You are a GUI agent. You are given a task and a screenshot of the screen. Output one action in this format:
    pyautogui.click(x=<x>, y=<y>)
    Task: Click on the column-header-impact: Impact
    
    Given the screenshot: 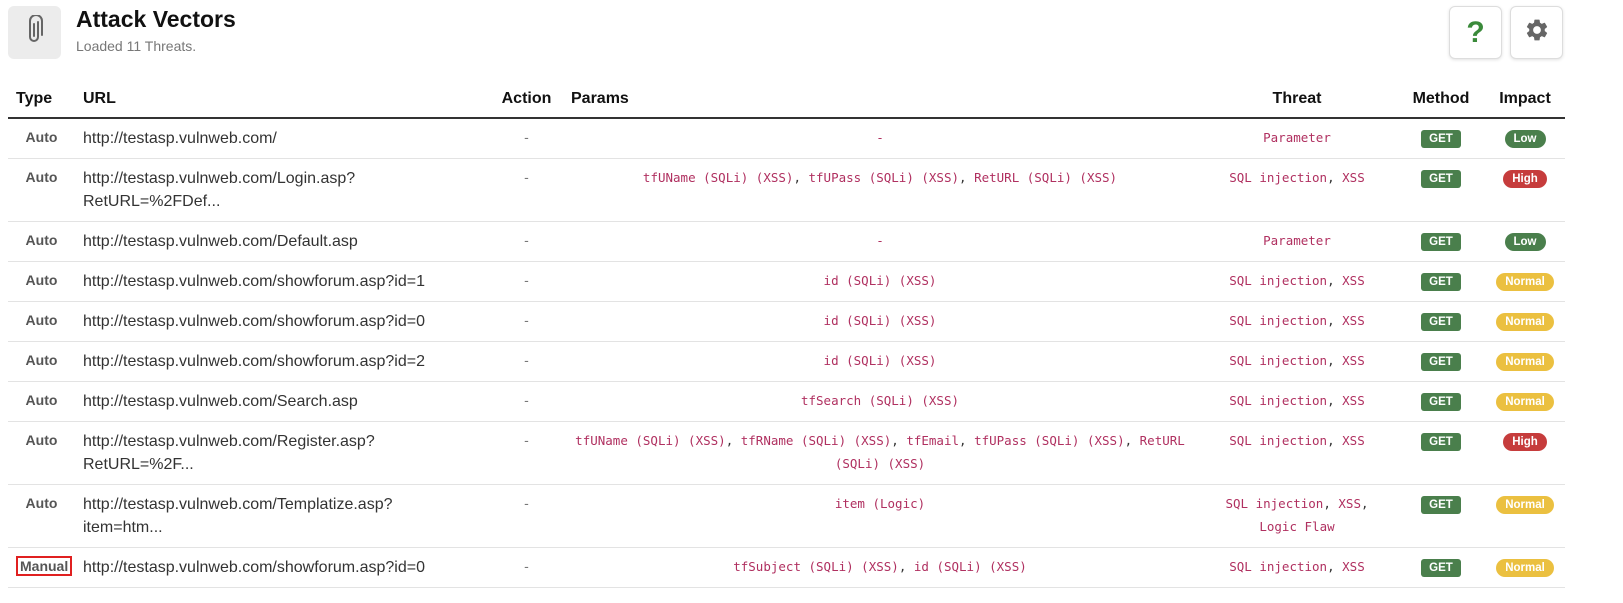 What is the action you would take?
    pyautogui.click(x=1525, y=99)
    